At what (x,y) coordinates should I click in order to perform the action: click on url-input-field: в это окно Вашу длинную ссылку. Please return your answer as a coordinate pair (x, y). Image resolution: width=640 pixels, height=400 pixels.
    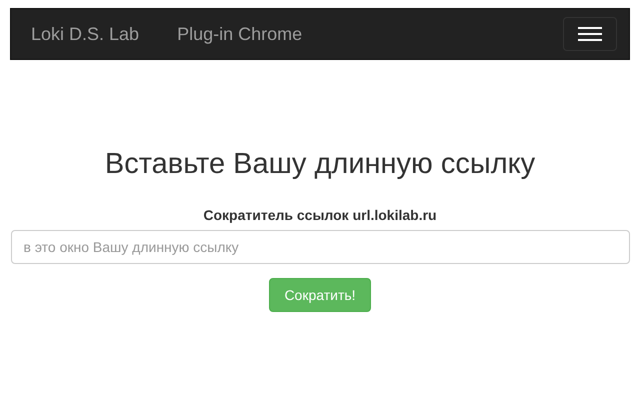
    Looking at the image, I should click on (320, 247).